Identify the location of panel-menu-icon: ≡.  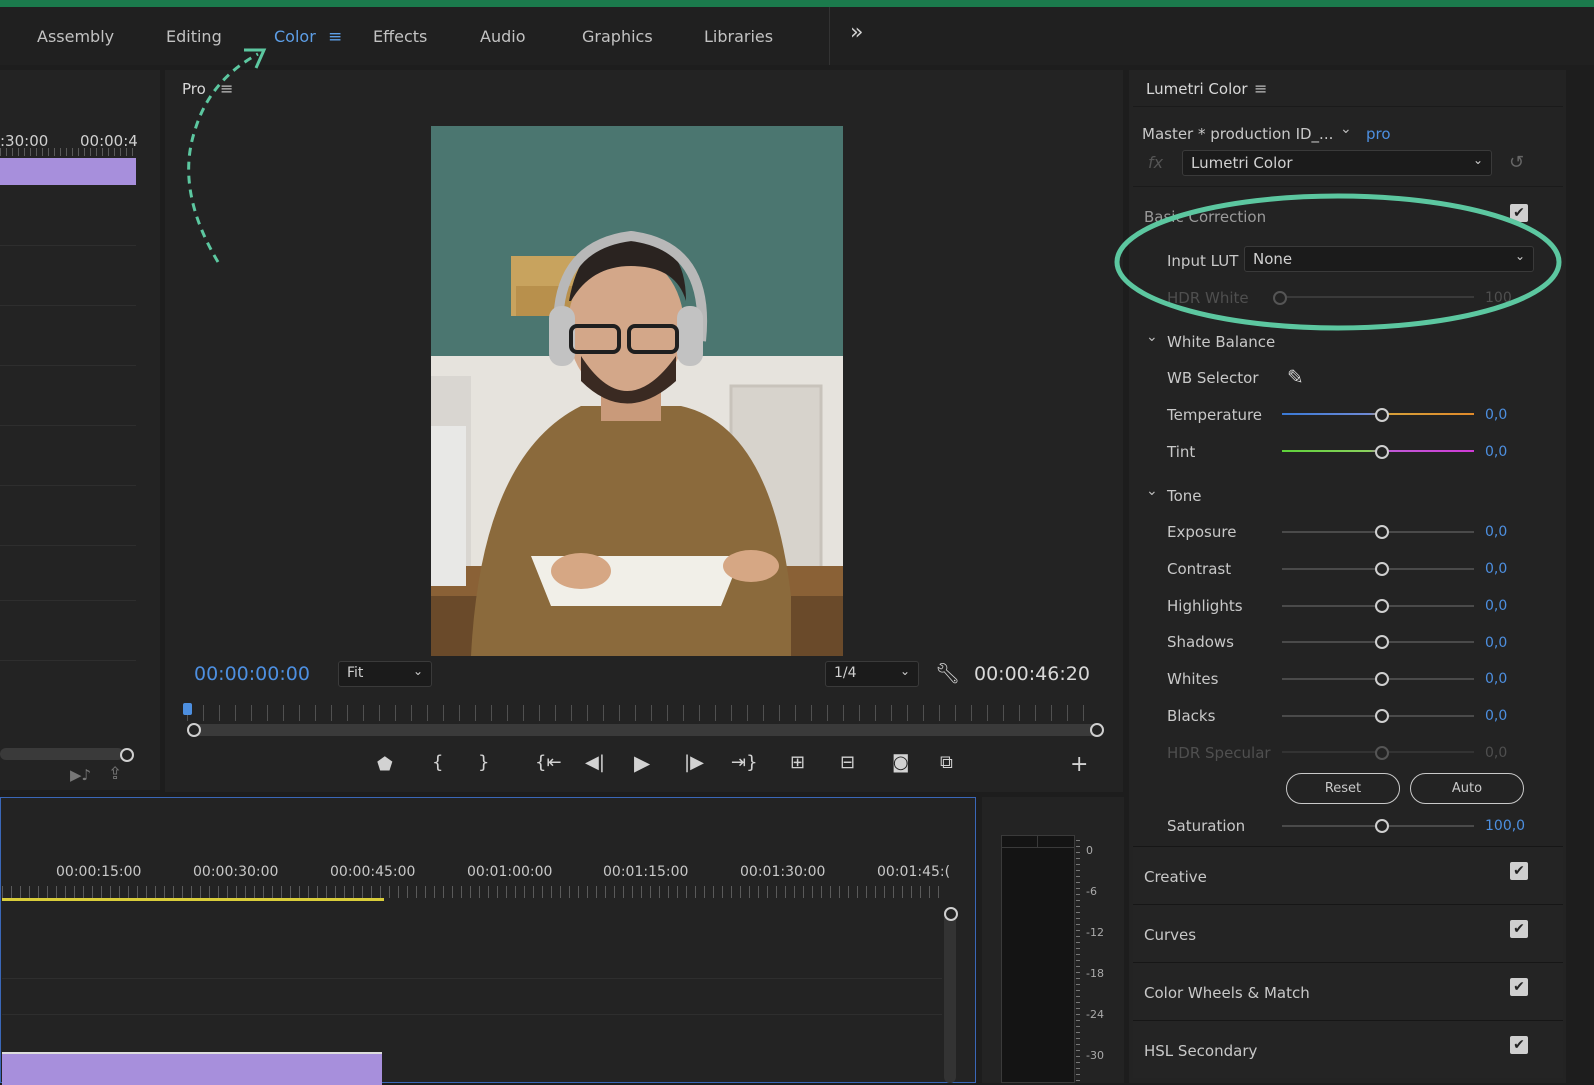
(1260, 88).